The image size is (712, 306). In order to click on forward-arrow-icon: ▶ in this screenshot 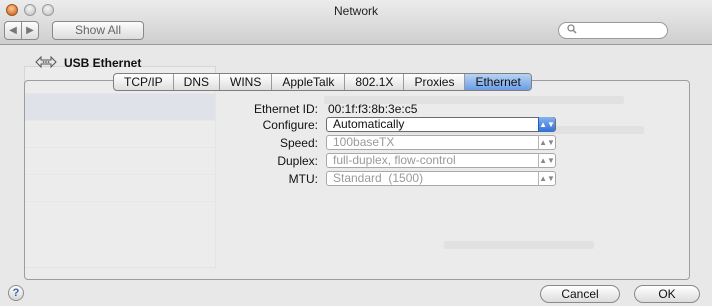, I will do `click(30, 30)`.